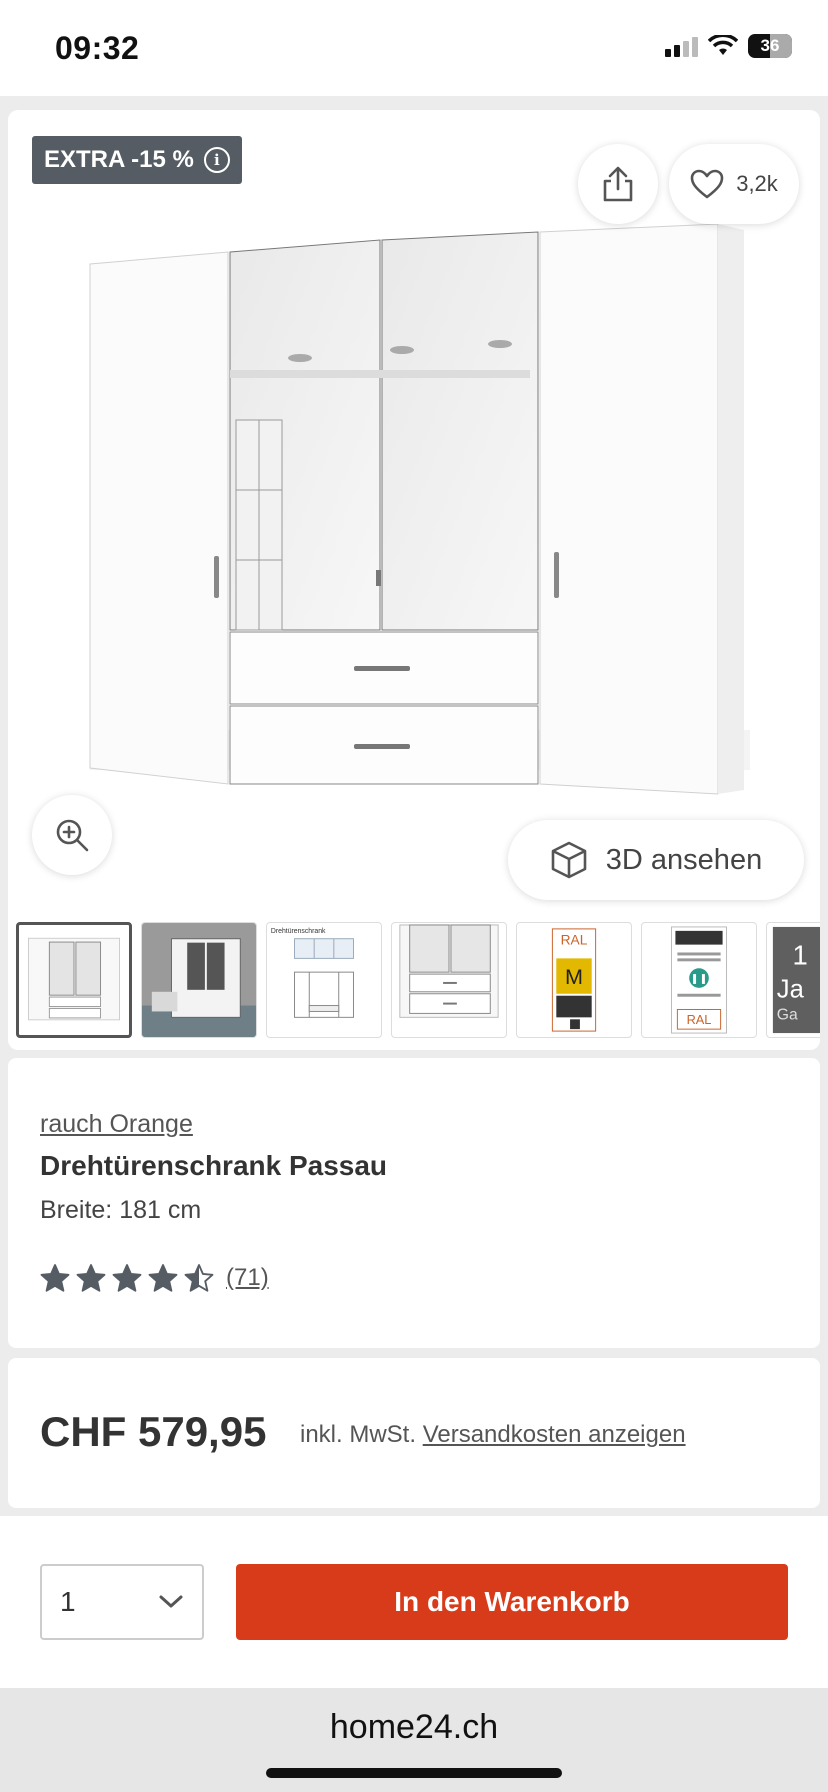  I want to click on thumbnail-dimensions-image: Drehtürenschrank, so click(312, 973).